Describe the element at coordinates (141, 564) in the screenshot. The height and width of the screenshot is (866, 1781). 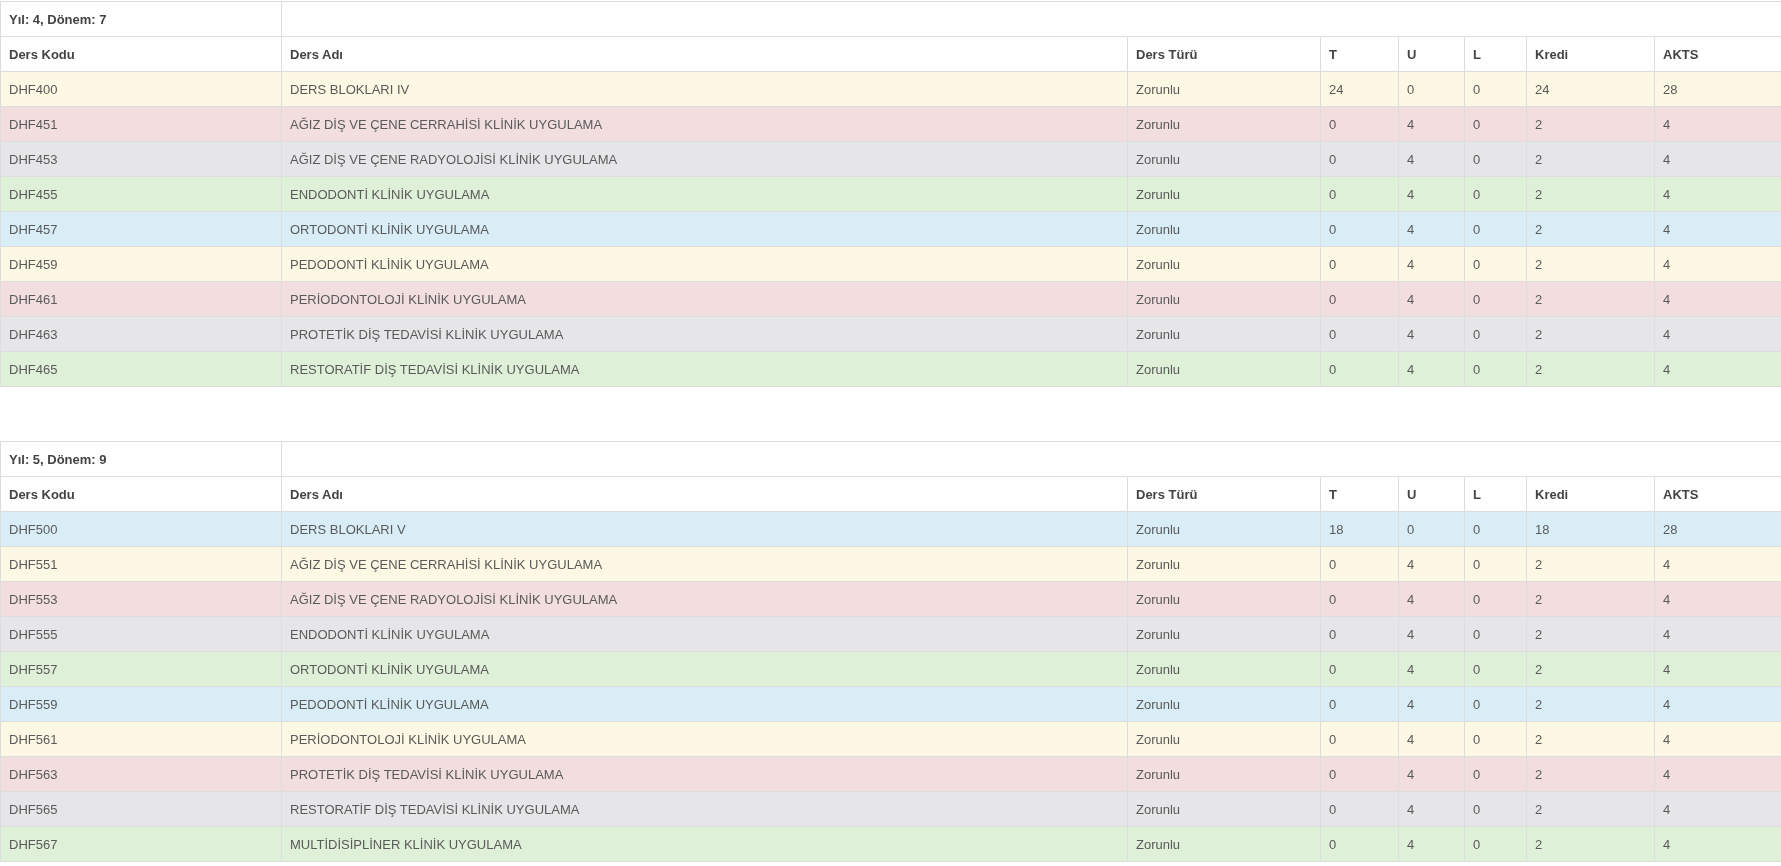
I see `table-cell: DHF551` at that location.